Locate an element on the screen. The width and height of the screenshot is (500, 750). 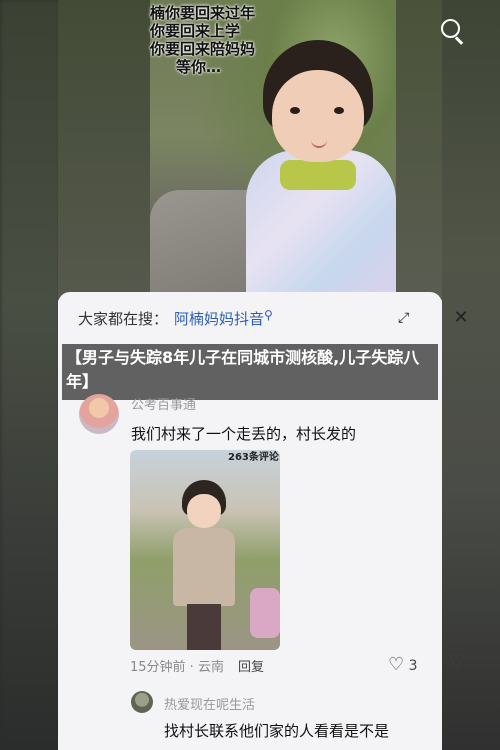
expand-icon: ⤢ is located at coordinates (407, 319).